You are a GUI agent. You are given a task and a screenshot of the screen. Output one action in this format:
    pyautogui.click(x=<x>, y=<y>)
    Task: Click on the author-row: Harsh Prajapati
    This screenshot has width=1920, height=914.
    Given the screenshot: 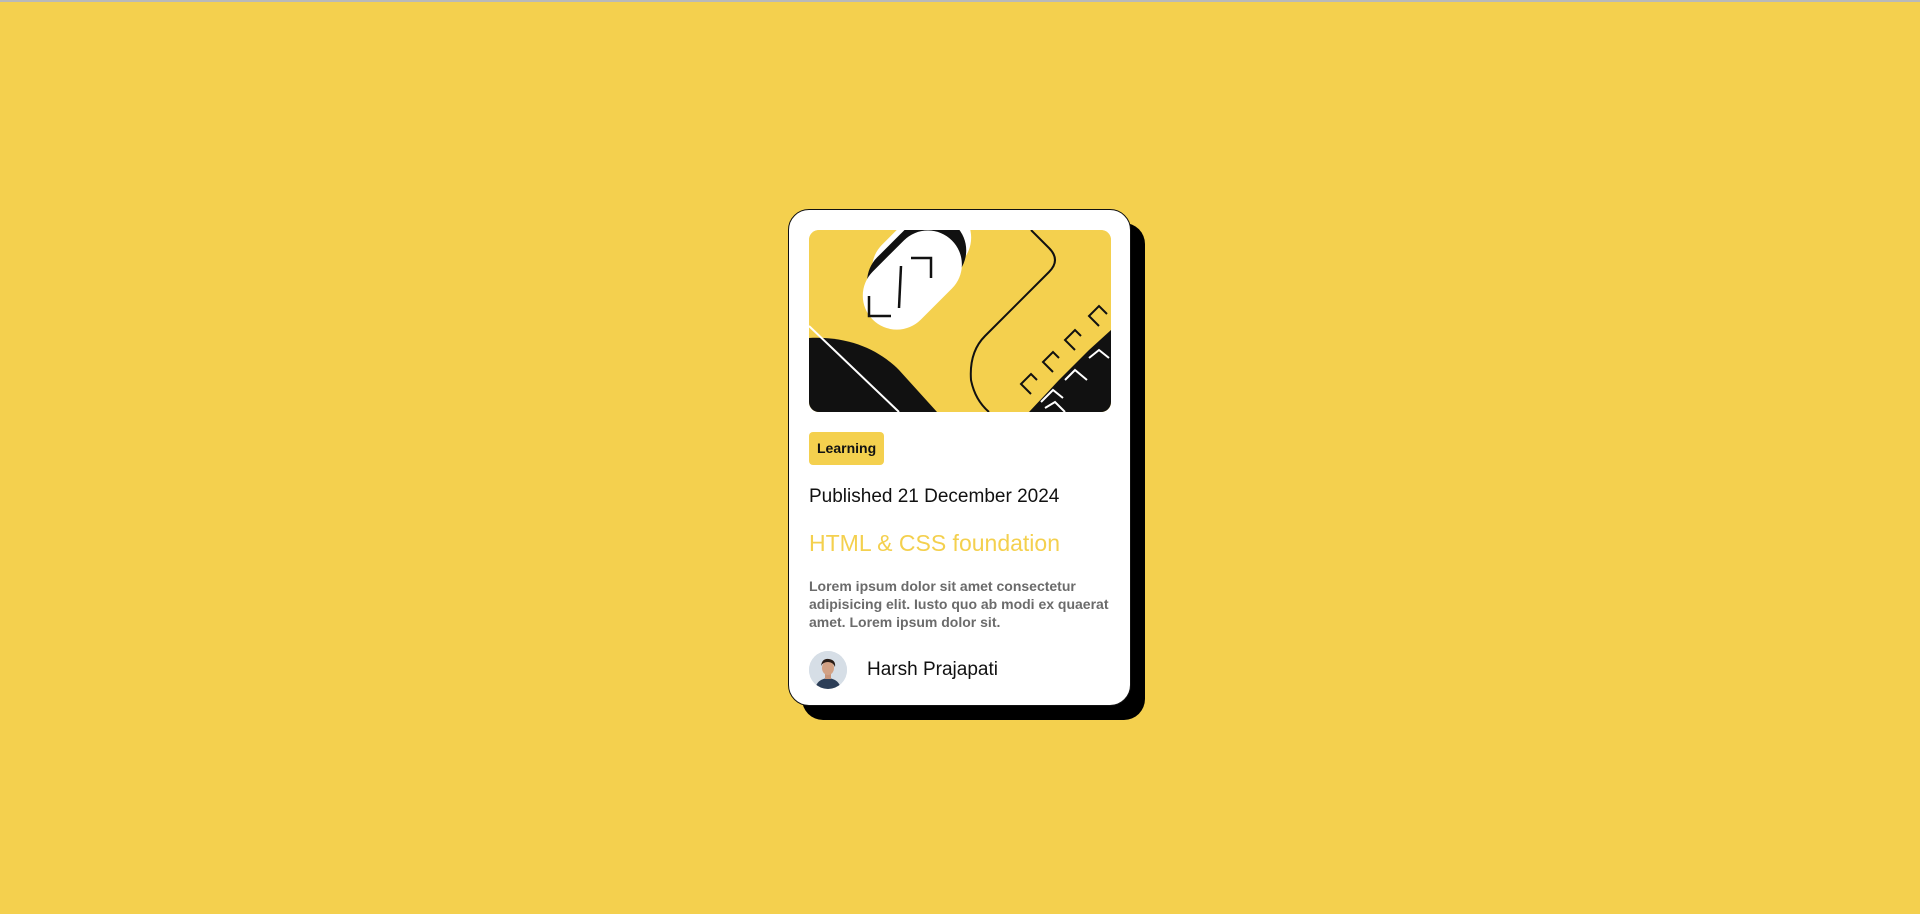 What is the action you would take?
    pyautogui.click(x=903, y=670)
    